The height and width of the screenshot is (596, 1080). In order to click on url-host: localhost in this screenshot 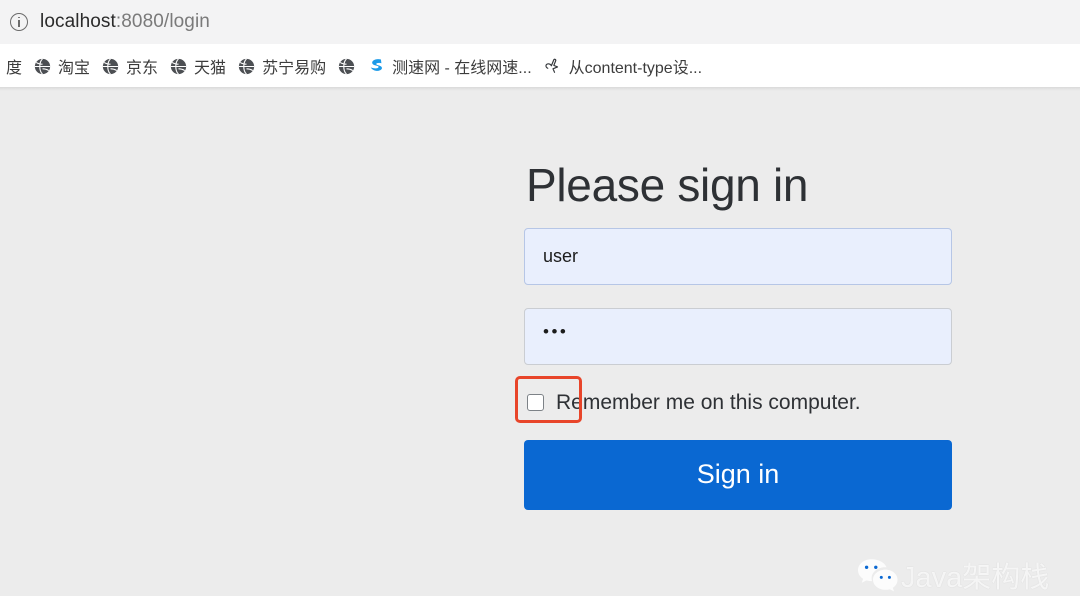, I will do `click(78, 21)`.